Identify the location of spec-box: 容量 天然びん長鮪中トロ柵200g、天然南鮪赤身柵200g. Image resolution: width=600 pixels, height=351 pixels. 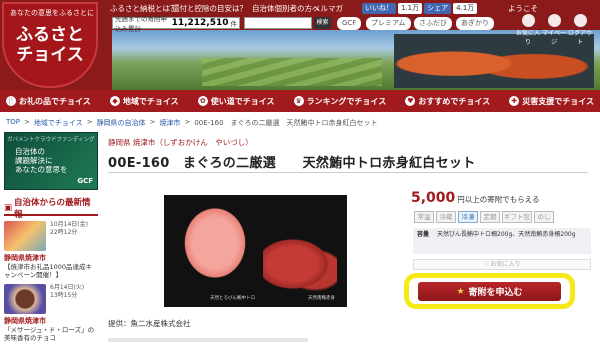
(502, 241).